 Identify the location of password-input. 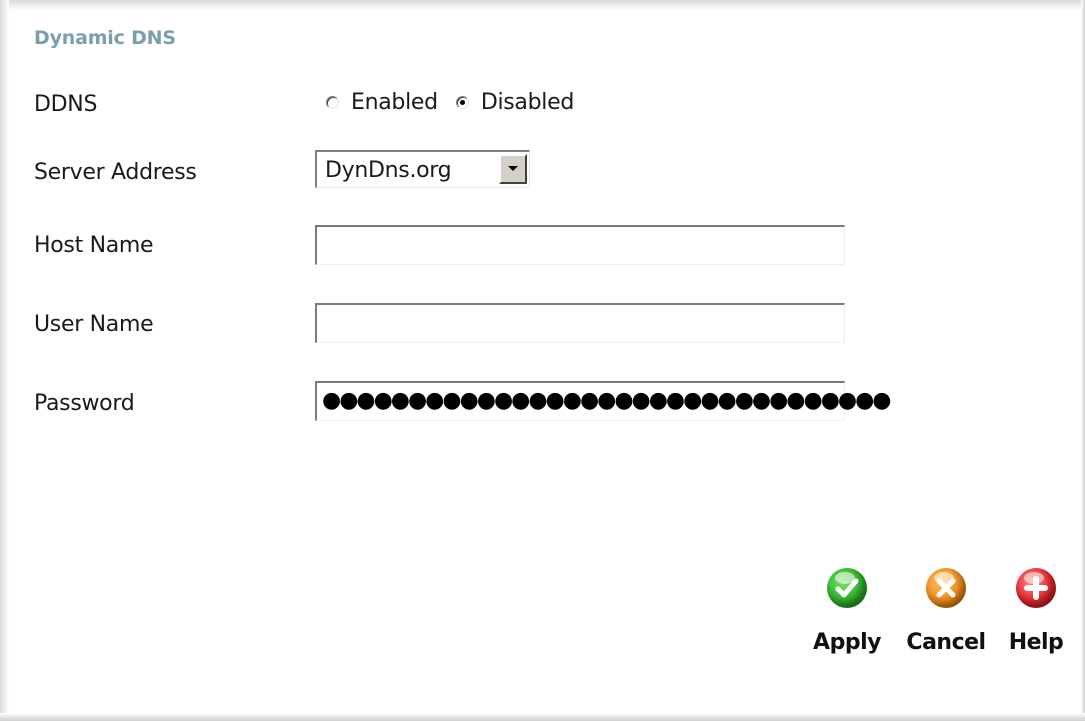
(580, 401).